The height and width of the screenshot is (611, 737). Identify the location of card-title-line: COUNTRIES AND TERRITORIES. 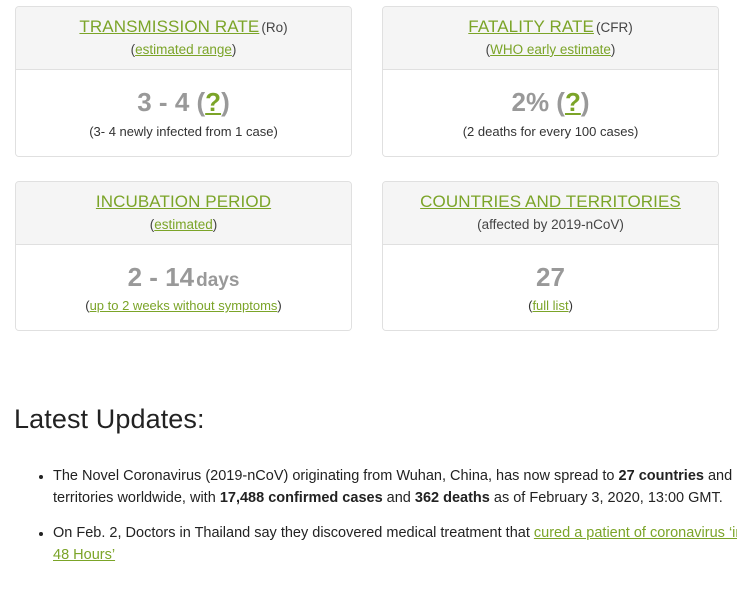
(550, 202).